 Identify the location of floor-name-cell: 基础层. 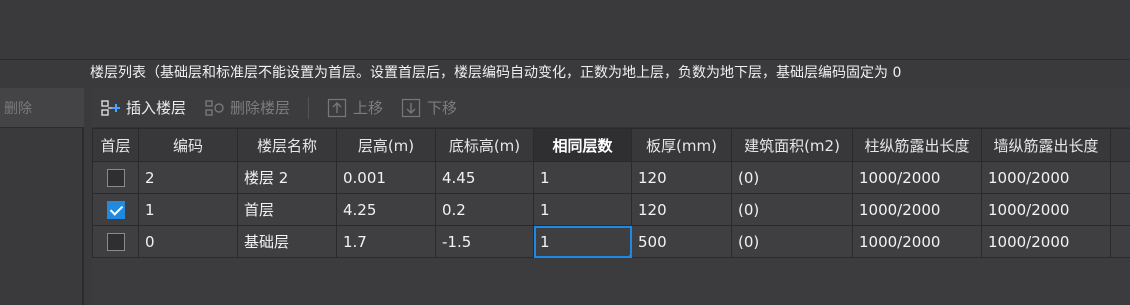
(287, 241).